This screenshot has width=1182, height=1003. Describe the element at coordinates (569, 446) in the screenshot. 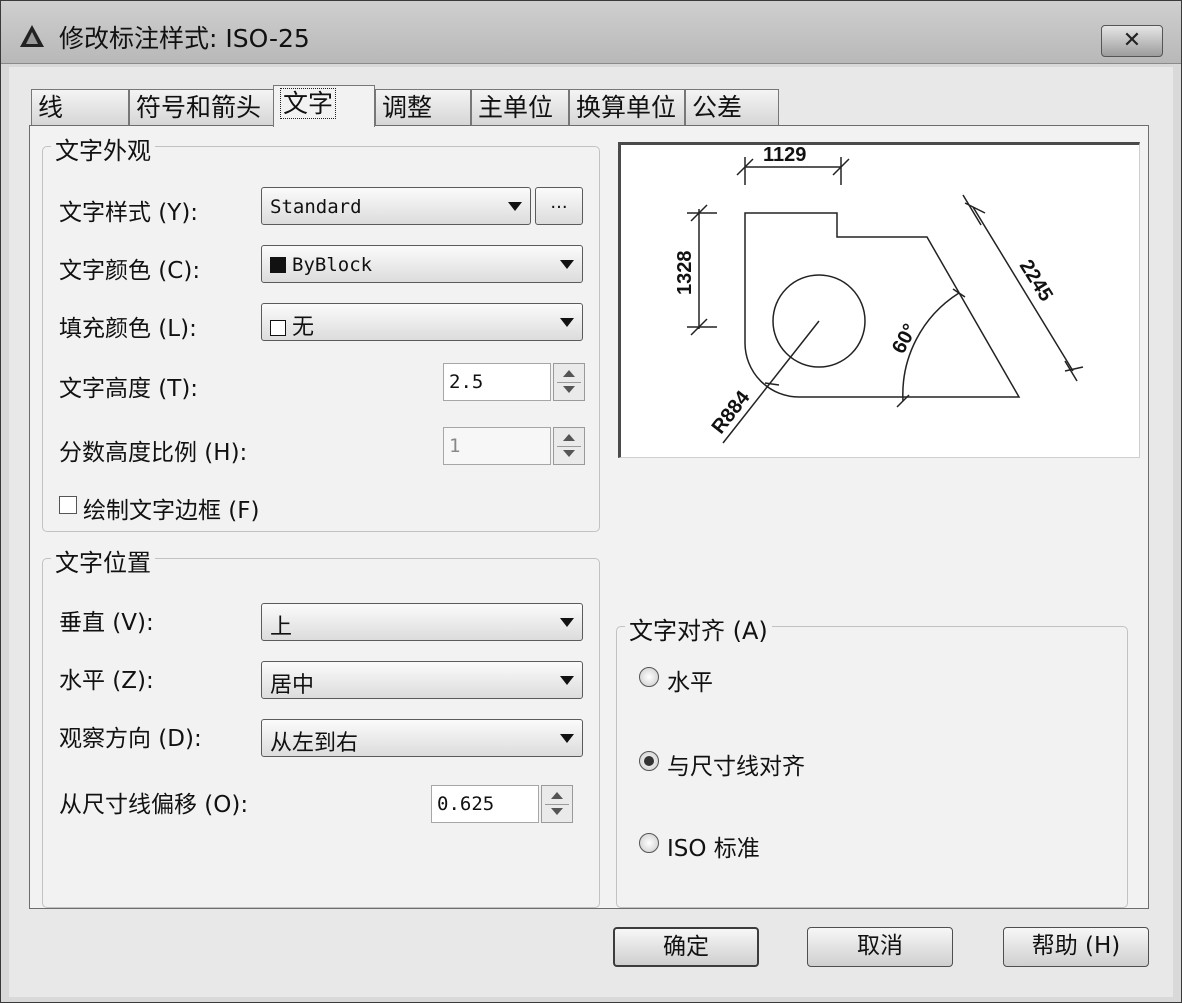

I see `fraction-height-spinner` at that location.